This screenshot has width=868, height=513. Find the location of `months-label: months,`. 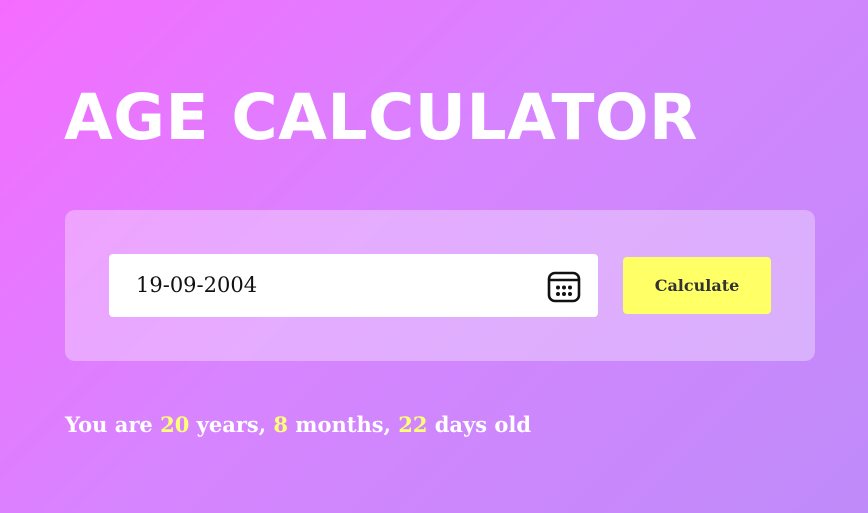

months-label: months, is located at coordinates (343, 424).